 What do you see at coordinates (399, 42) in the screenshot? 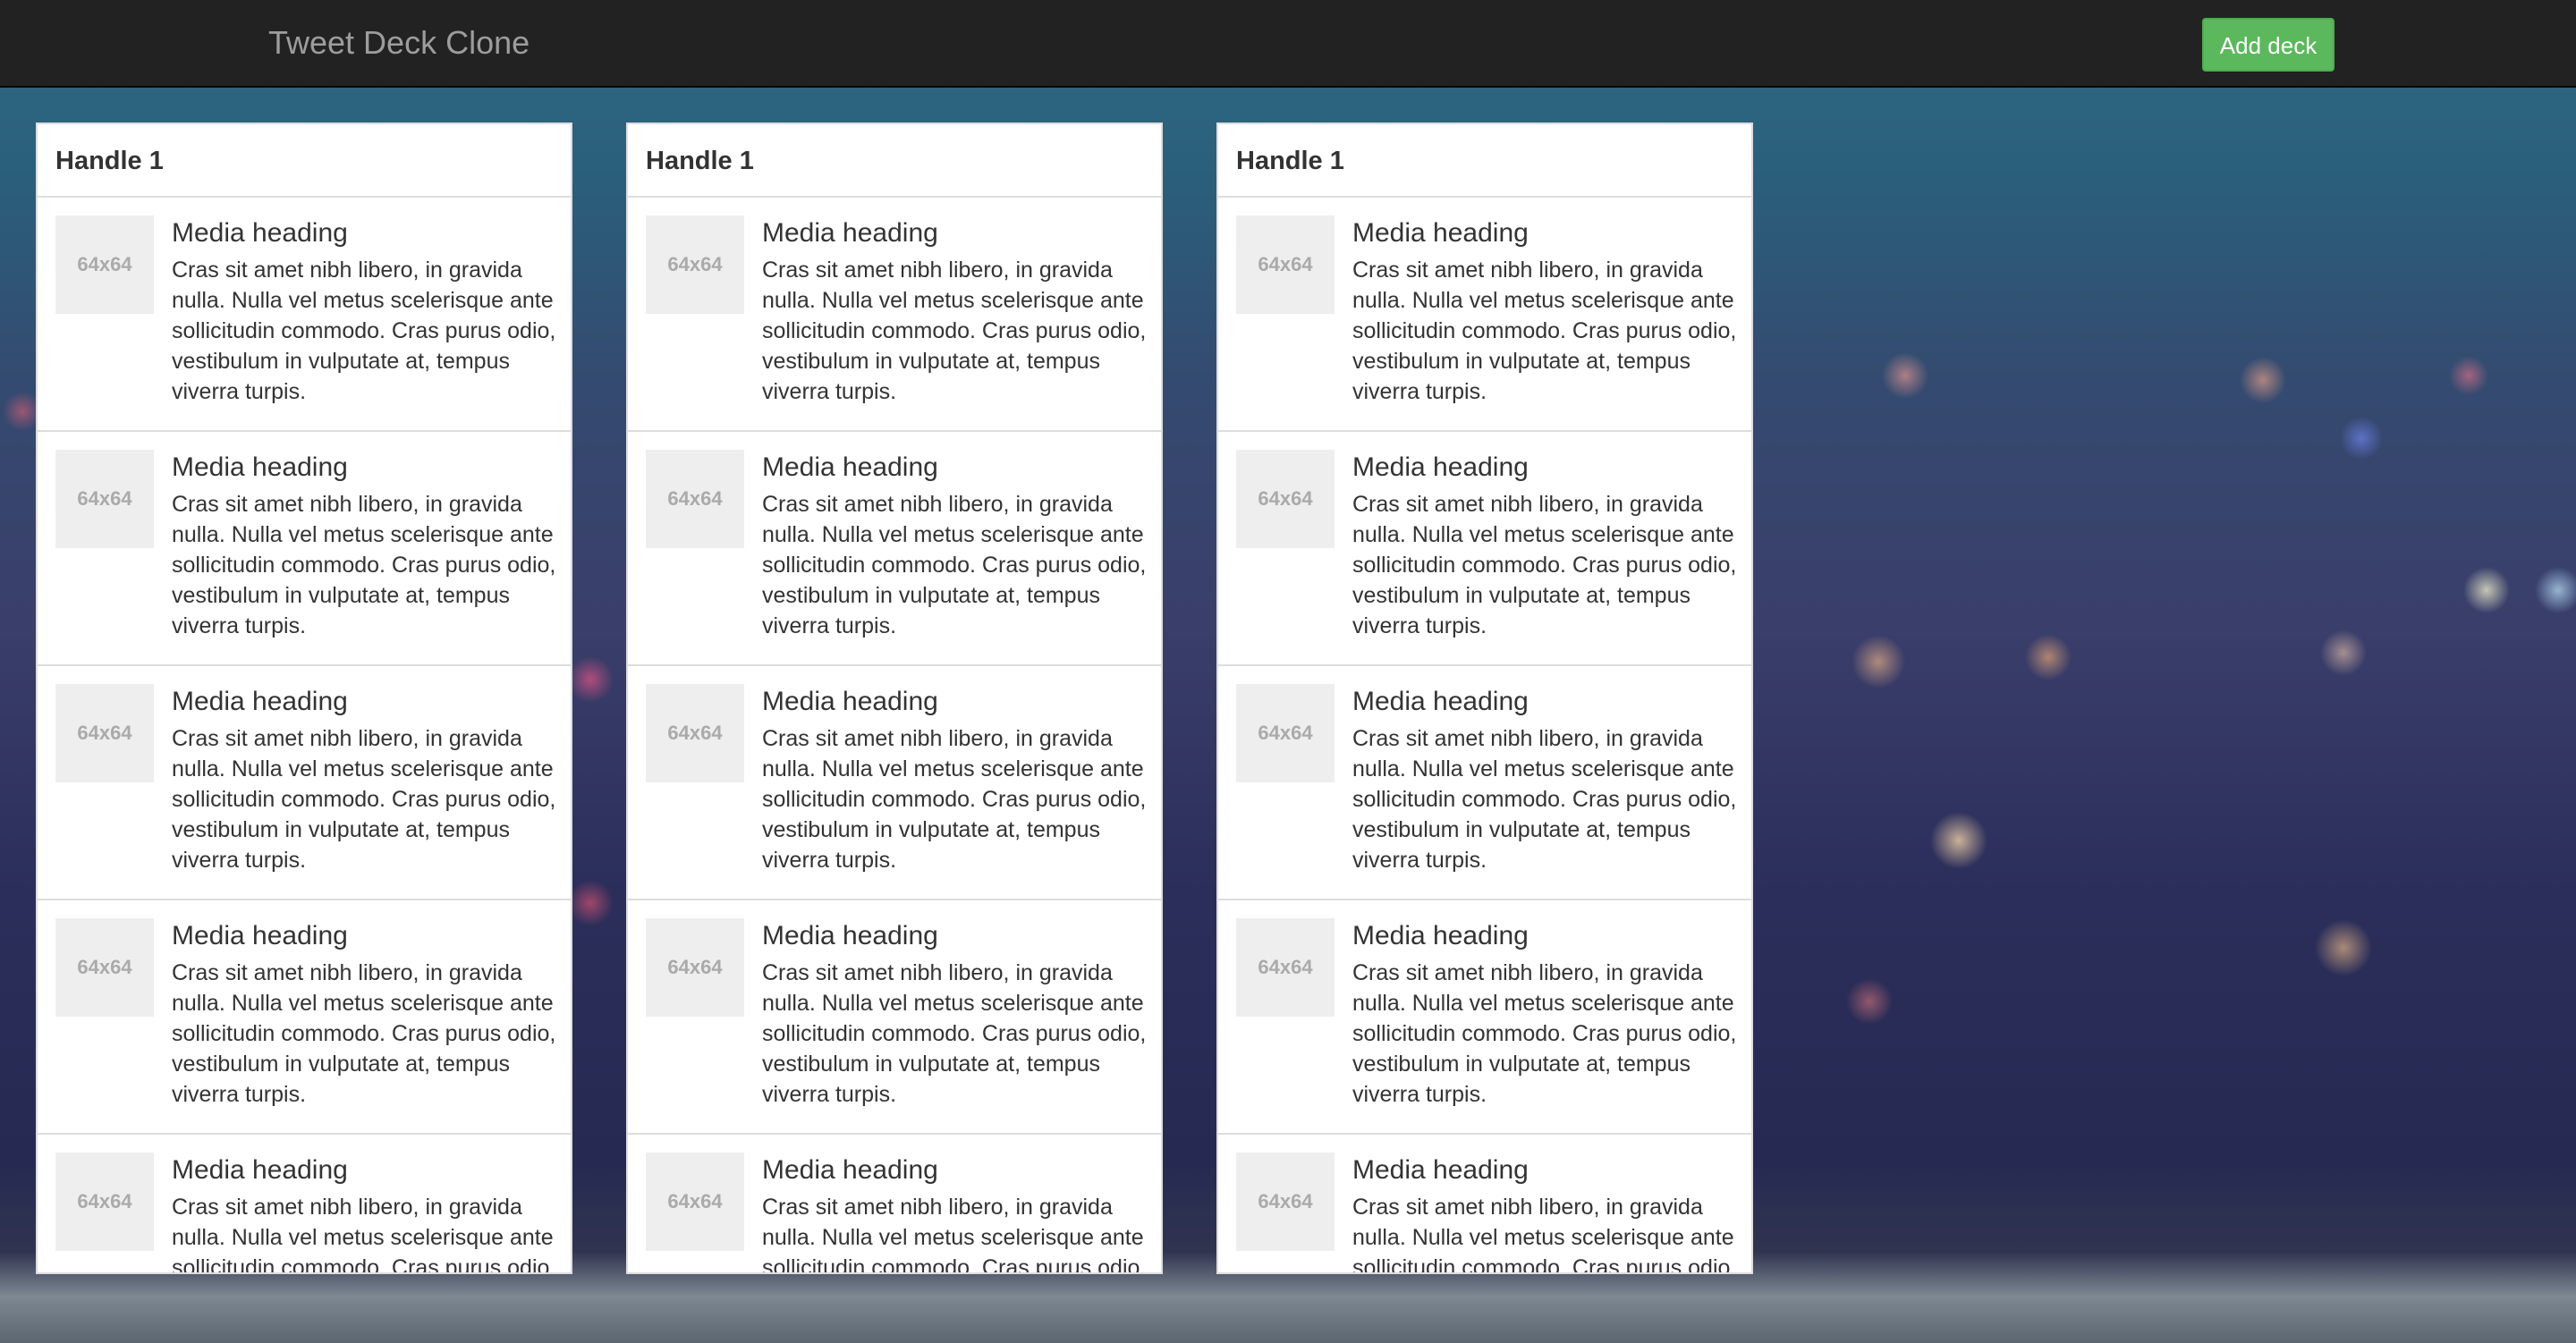
I see `brand-title: Tweet Deck Clone` at bounding box center [399, 42].